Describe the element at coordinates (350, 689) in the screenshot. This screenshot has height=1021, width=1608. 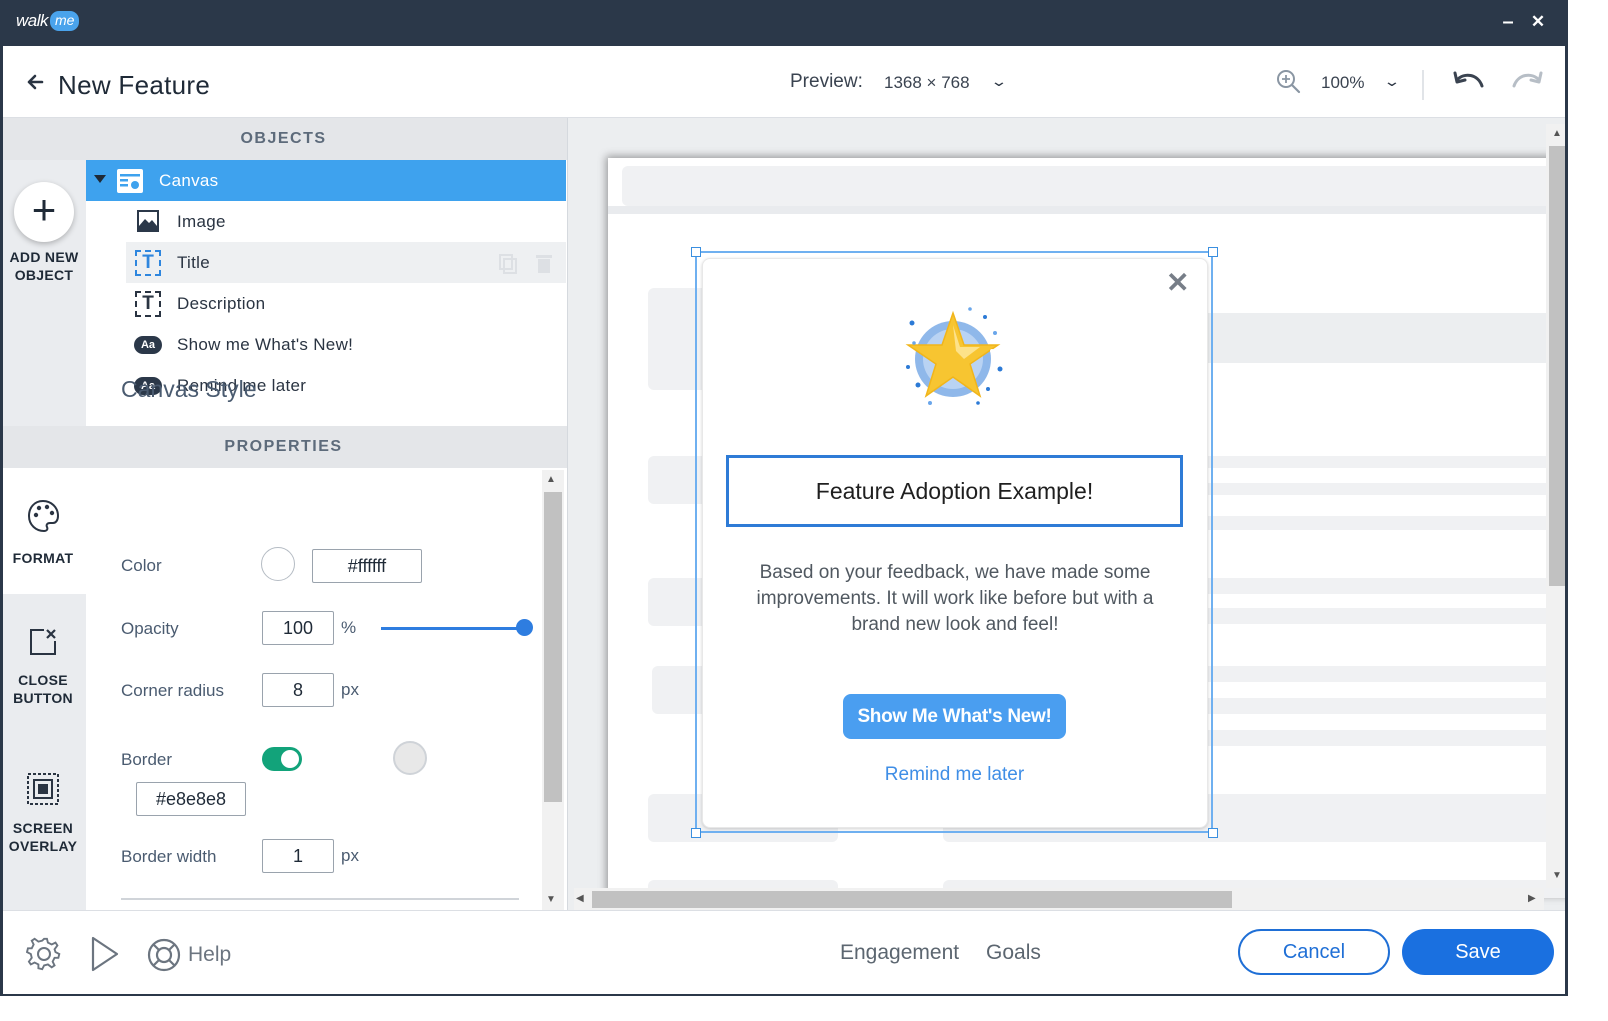
I see `corner-radius-unit: px` at that location.